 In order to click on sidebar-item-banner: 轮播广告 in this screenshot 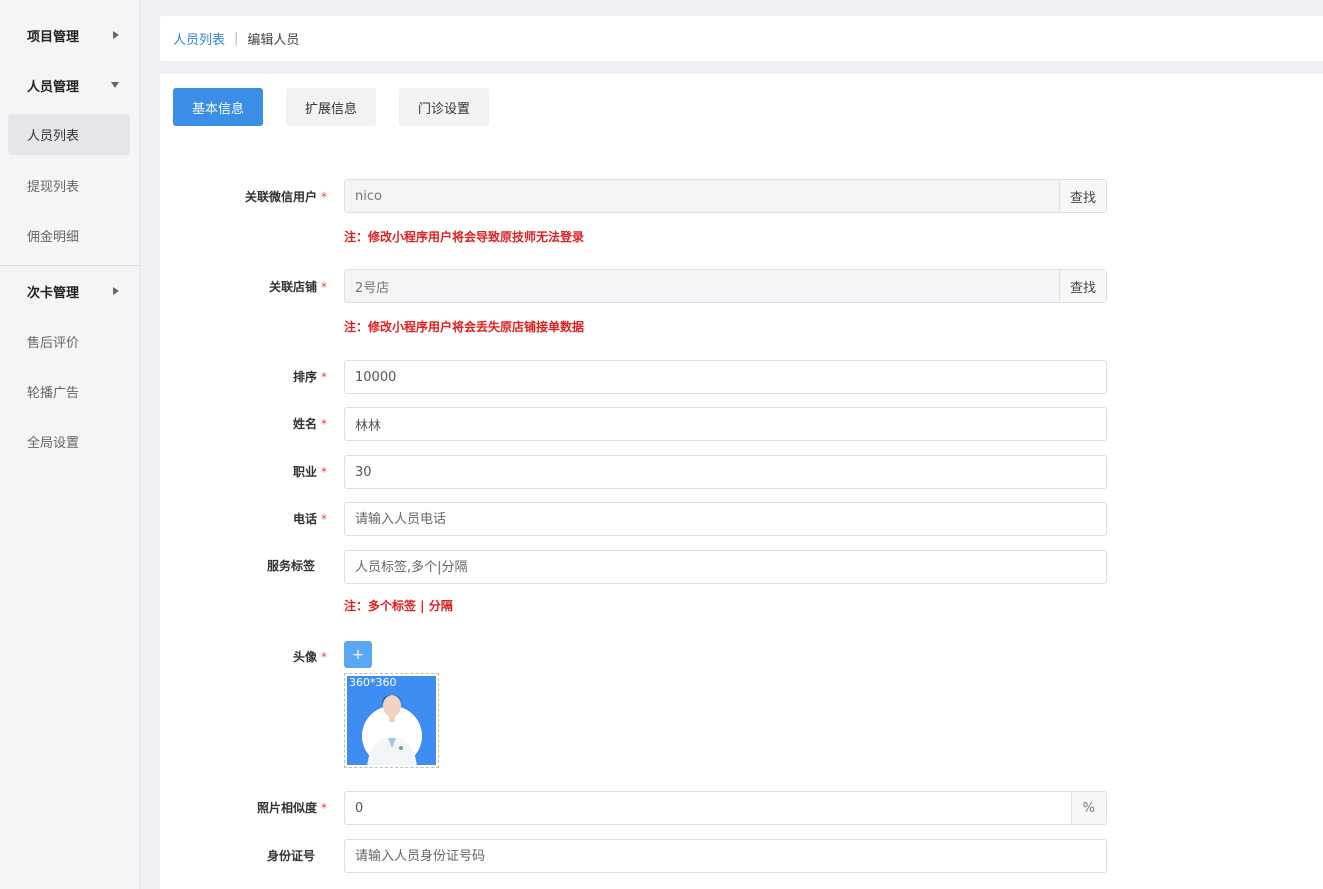, I will do `click(69, 391)`.